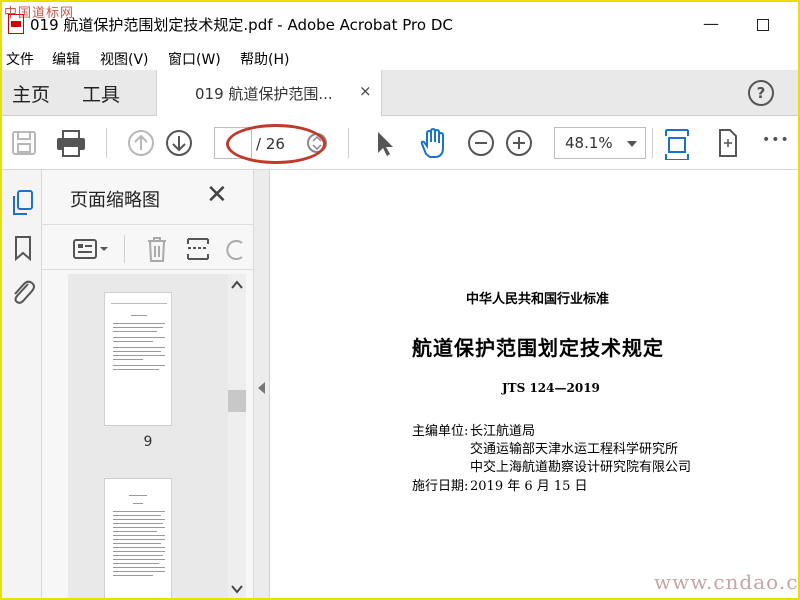  Describe the element at coordinates (264, 59) in the screenshot. I see `menu-help: 帮助(H)` at that location.